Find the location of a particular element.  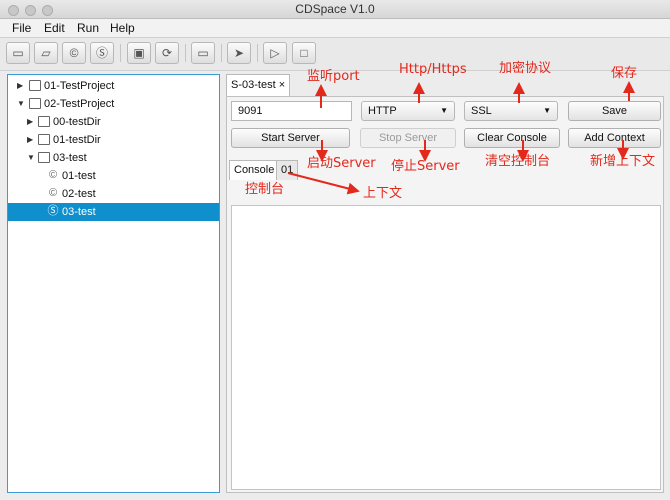

annotation-context: 上下文 is located at coordinates (383, 193).